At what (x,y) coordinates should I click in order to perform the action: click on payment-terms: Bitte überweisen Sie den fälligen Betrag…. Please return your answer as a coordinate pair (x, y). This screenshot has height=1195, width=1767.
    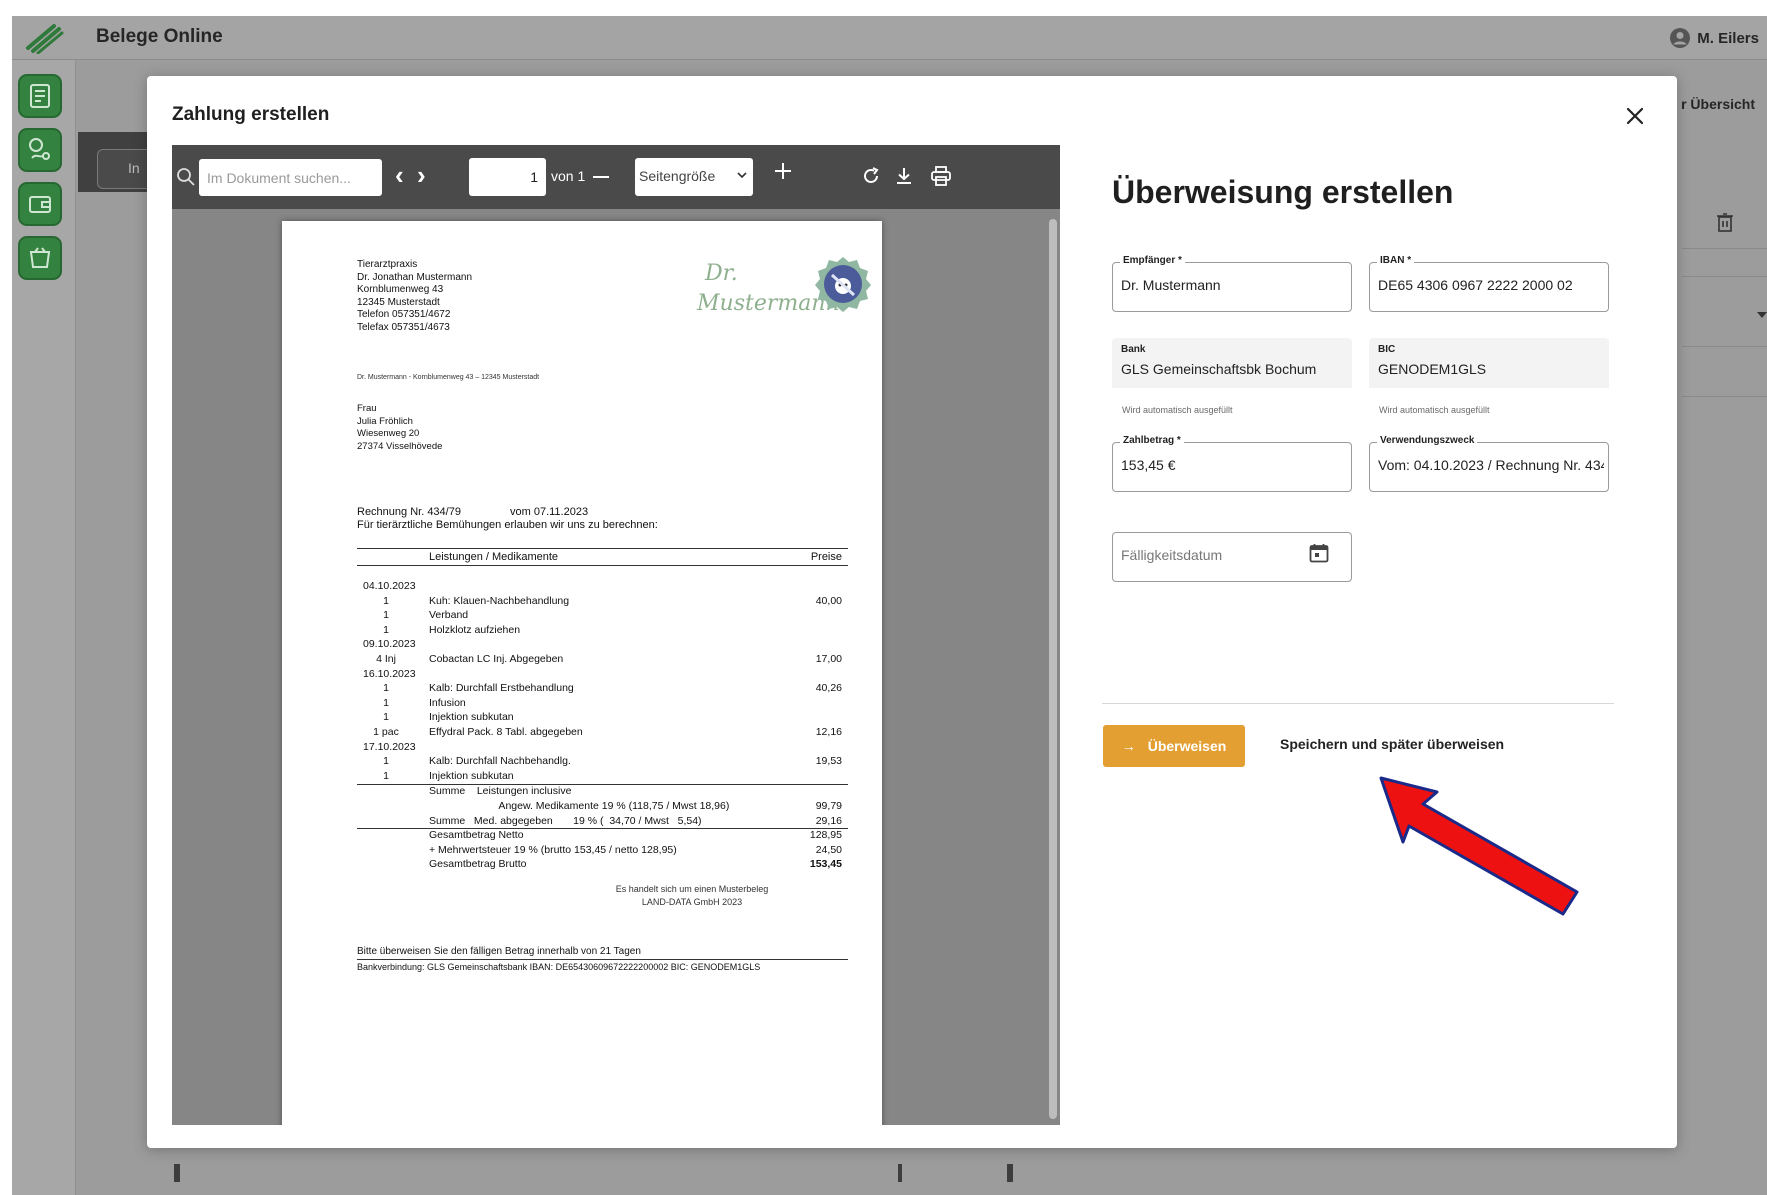
    Looking at the image, I should click on (602, 953).